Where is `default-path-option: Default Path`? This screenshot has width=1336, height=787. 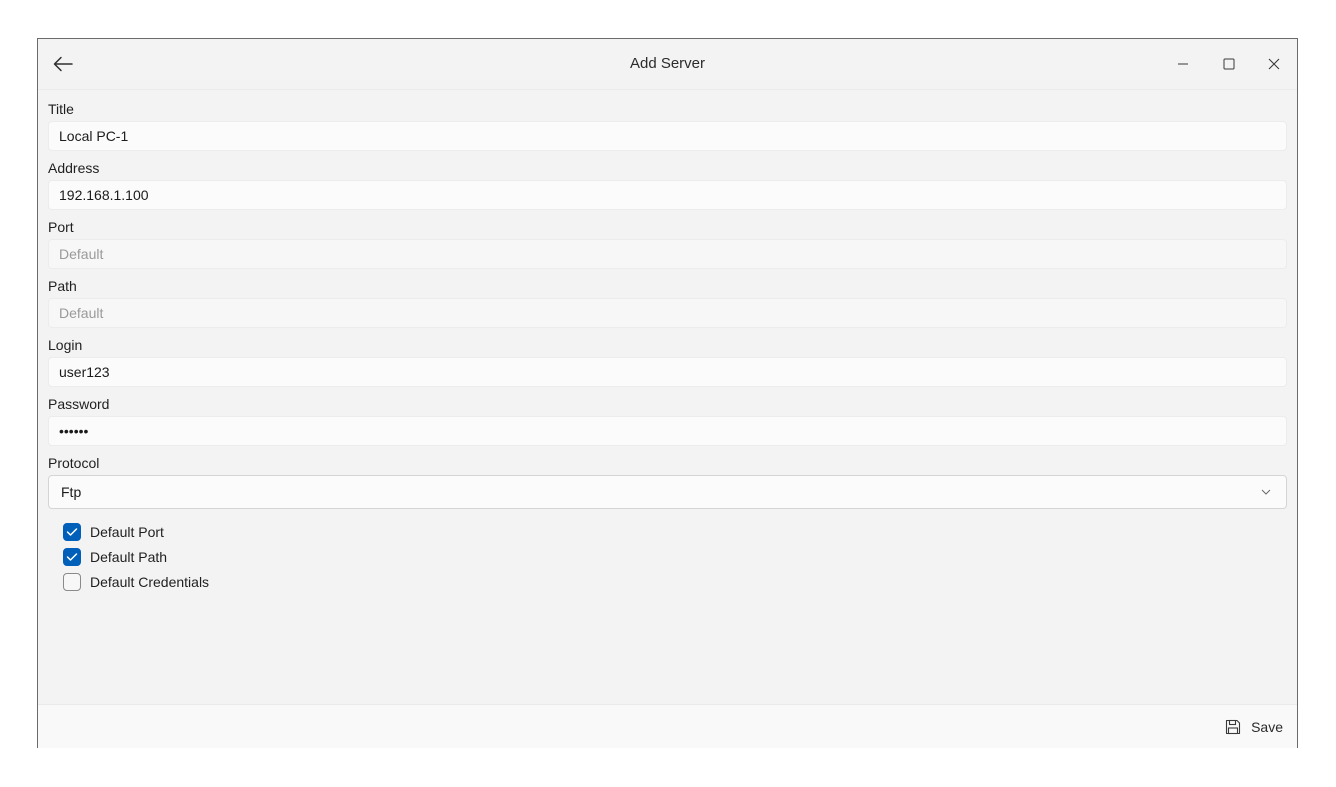
default-path-option: Default Path is located at coordinates (675, 556).